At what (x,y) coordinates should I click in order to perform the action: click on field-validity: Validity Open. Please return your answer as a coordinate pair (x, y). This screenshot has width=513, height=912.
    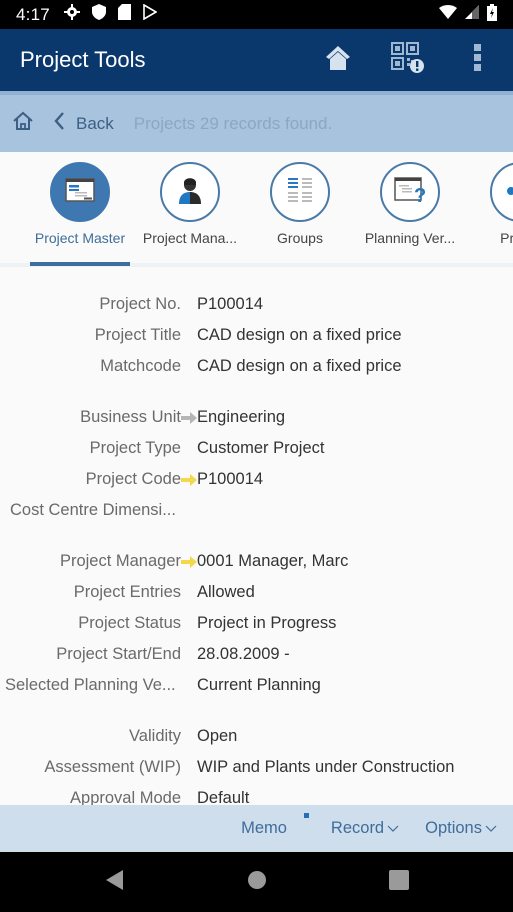
    Looking at the image, I should click on (256, 736).